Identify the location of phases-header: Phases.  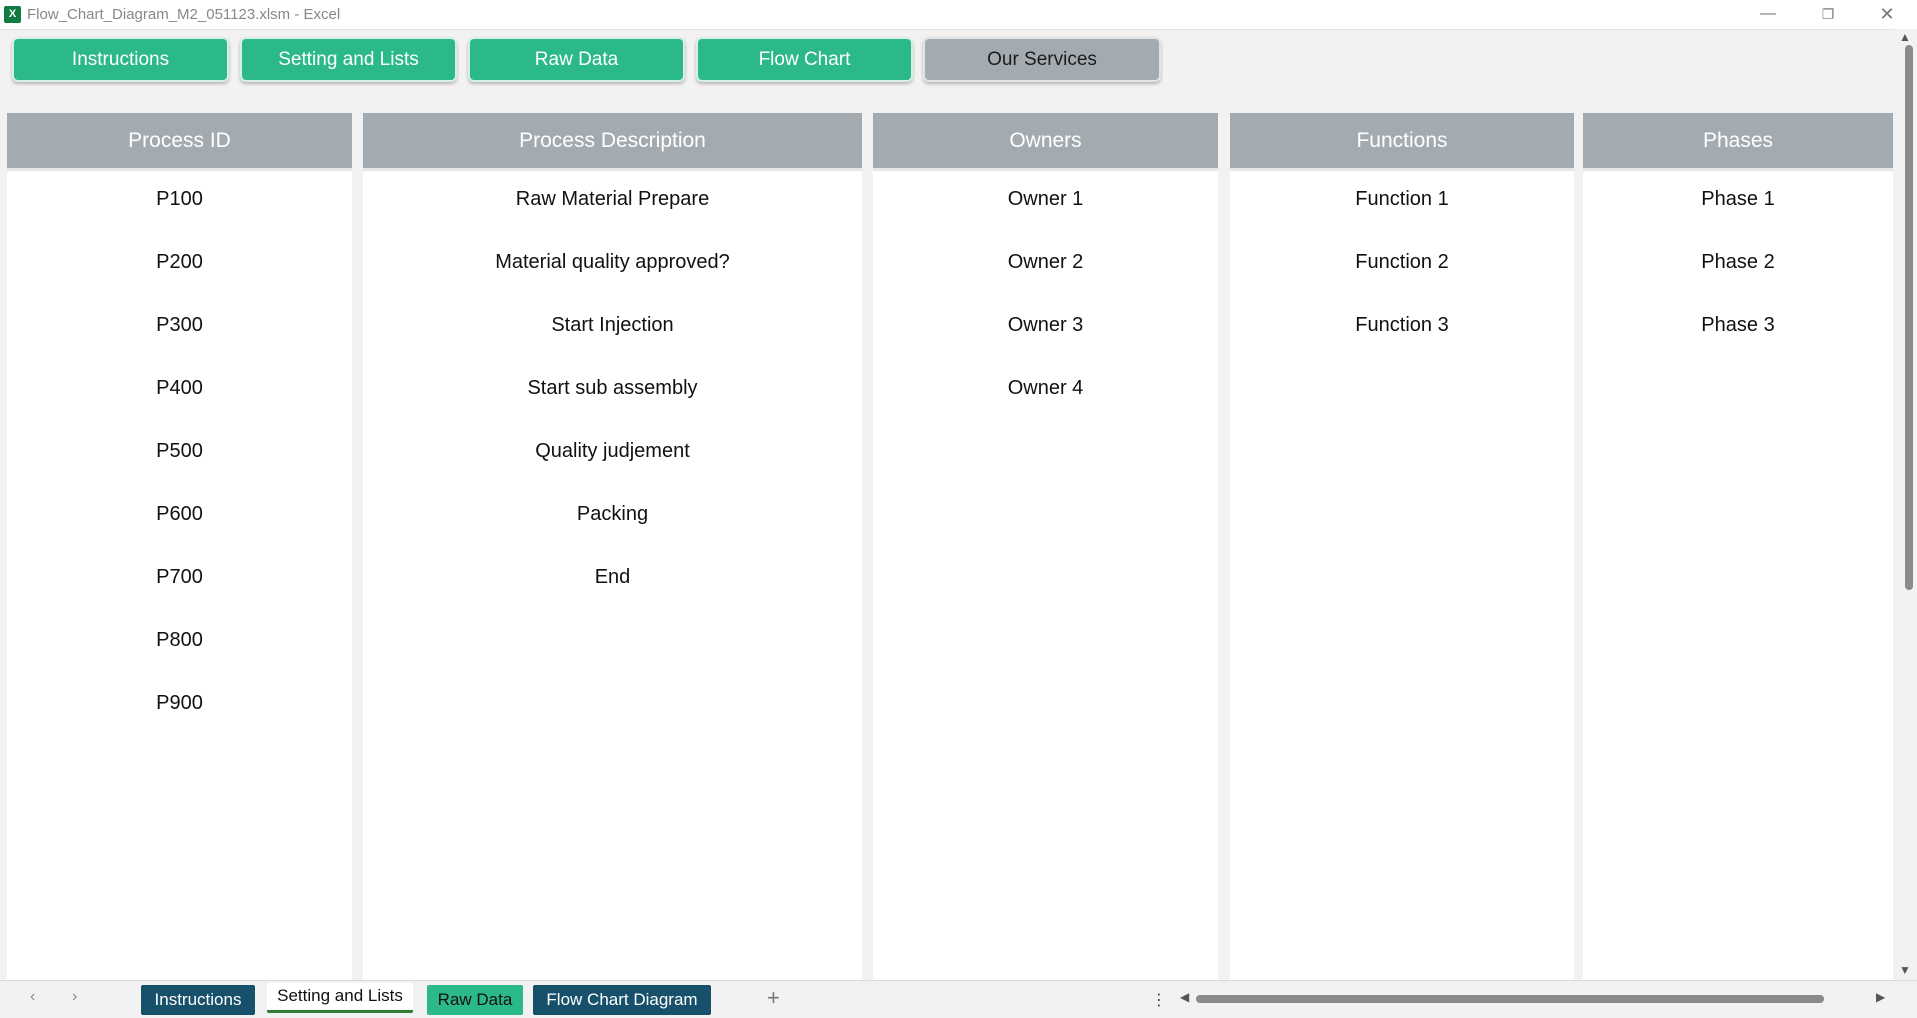
(1738, 142).